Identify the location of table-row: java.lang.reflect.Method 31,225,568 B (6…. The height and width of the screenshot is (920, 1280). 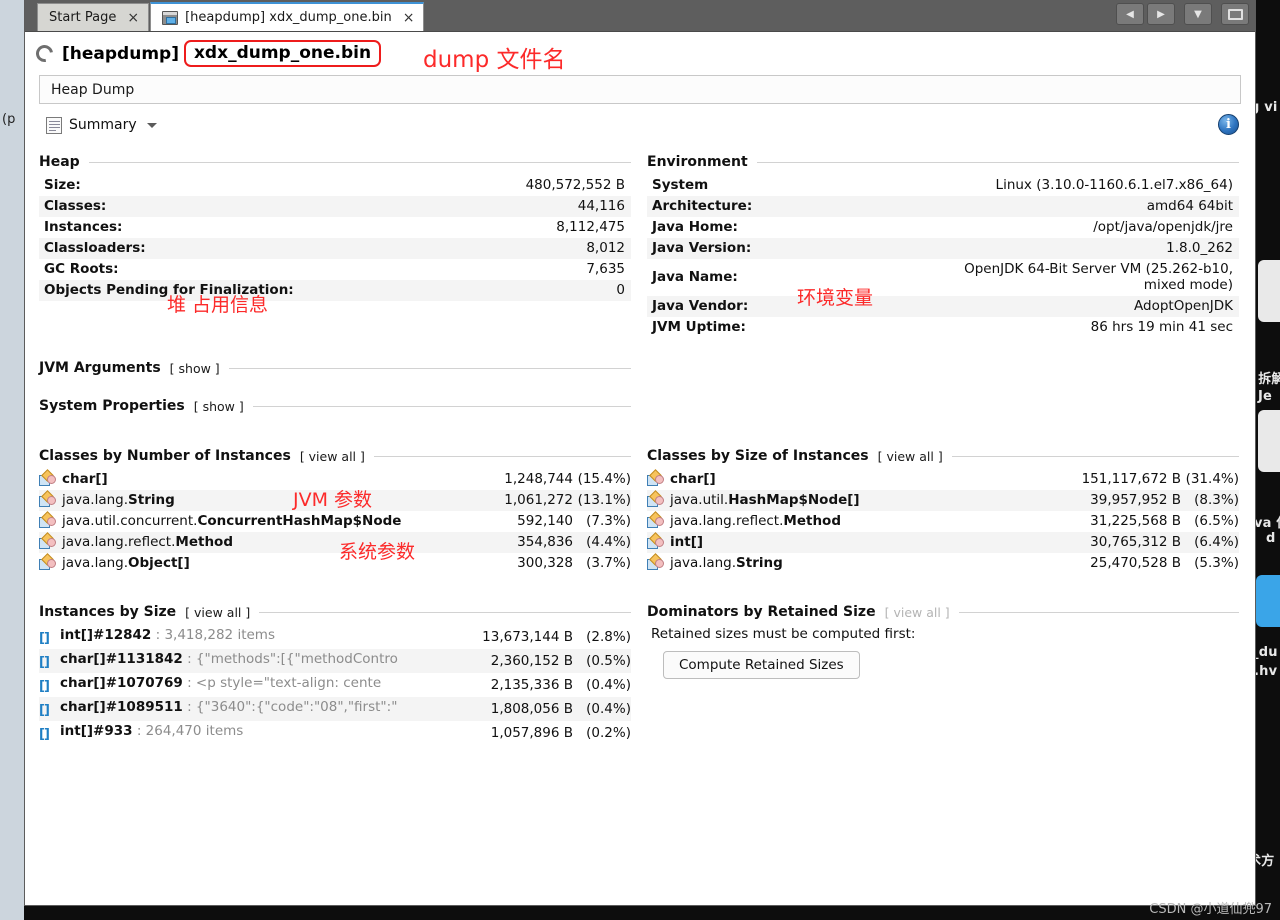
(943, 521).